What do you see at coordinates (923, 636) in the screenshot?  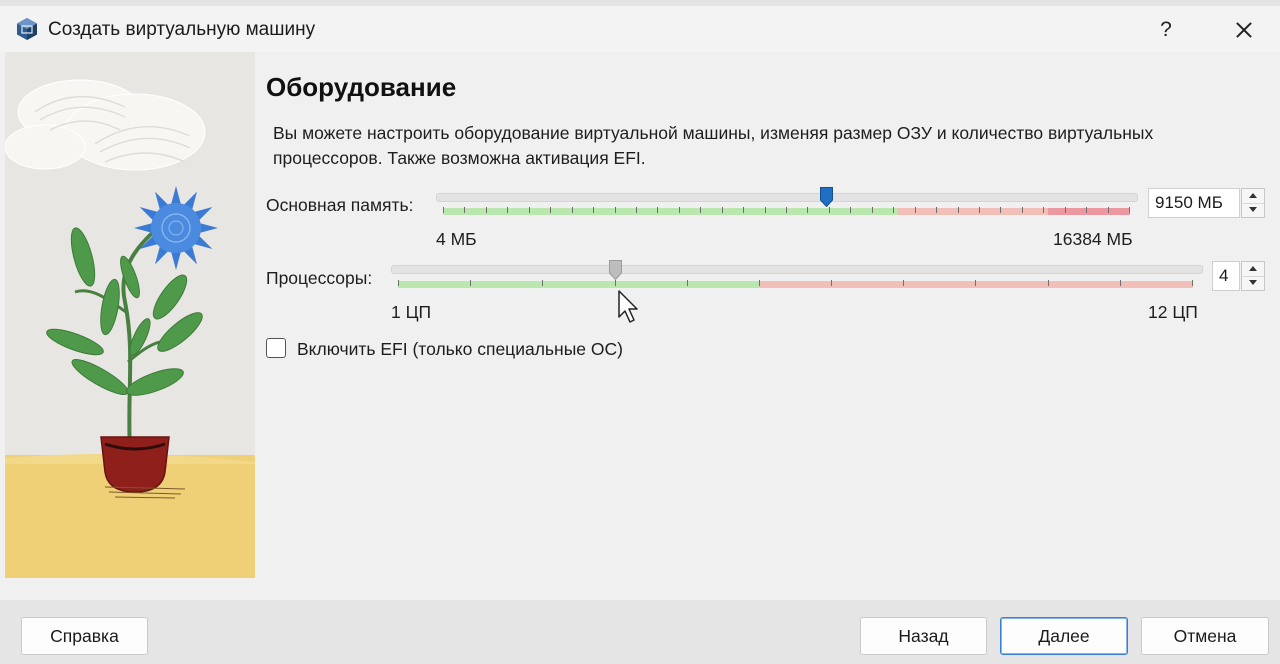 I see `back-button: Назад` at bounding box center [923, 636].